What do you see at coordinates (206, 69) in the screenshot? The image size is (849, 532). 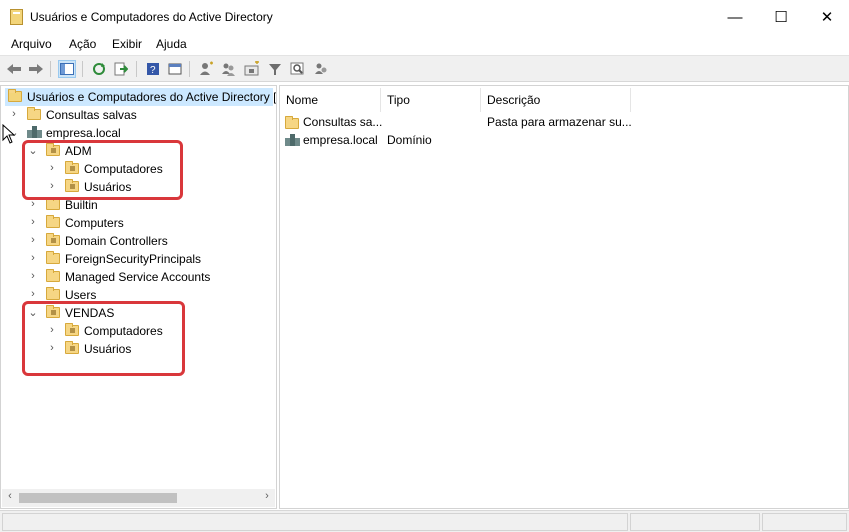 I see `add-user-icon` at bounding box center [206, 69].